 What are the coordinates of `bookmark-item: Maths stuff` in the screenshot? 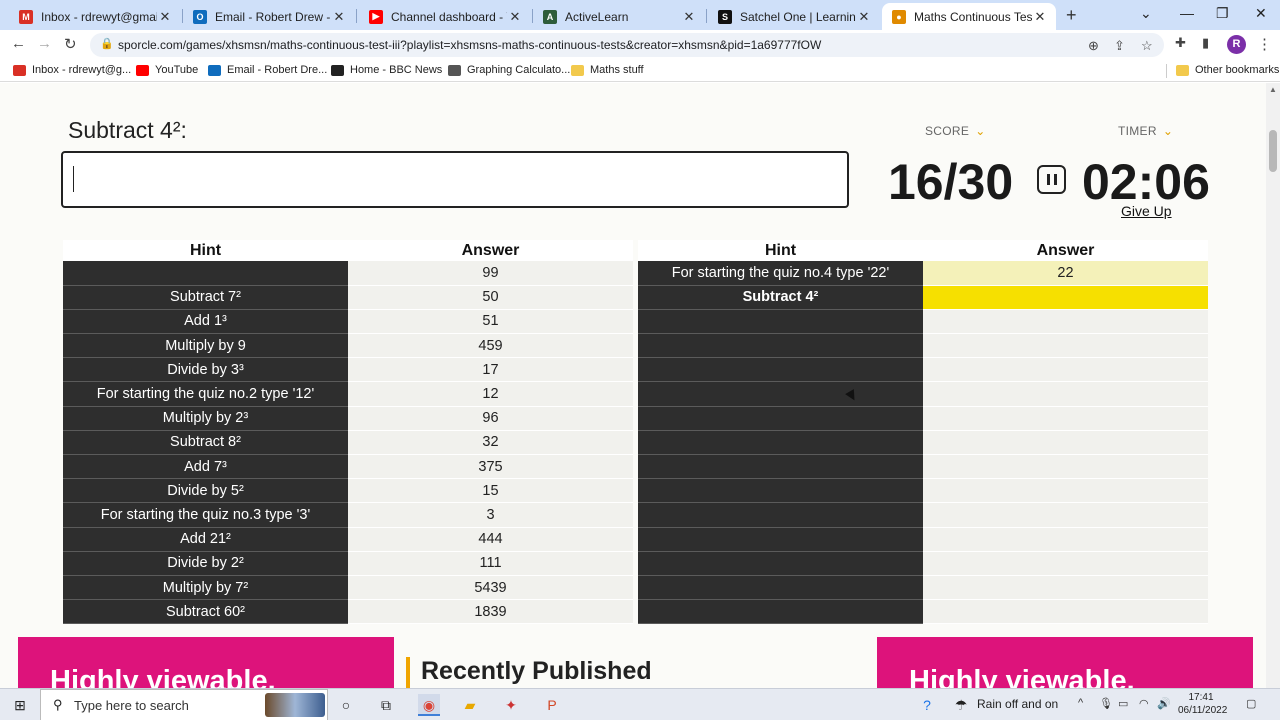 It's located at (607, 70).